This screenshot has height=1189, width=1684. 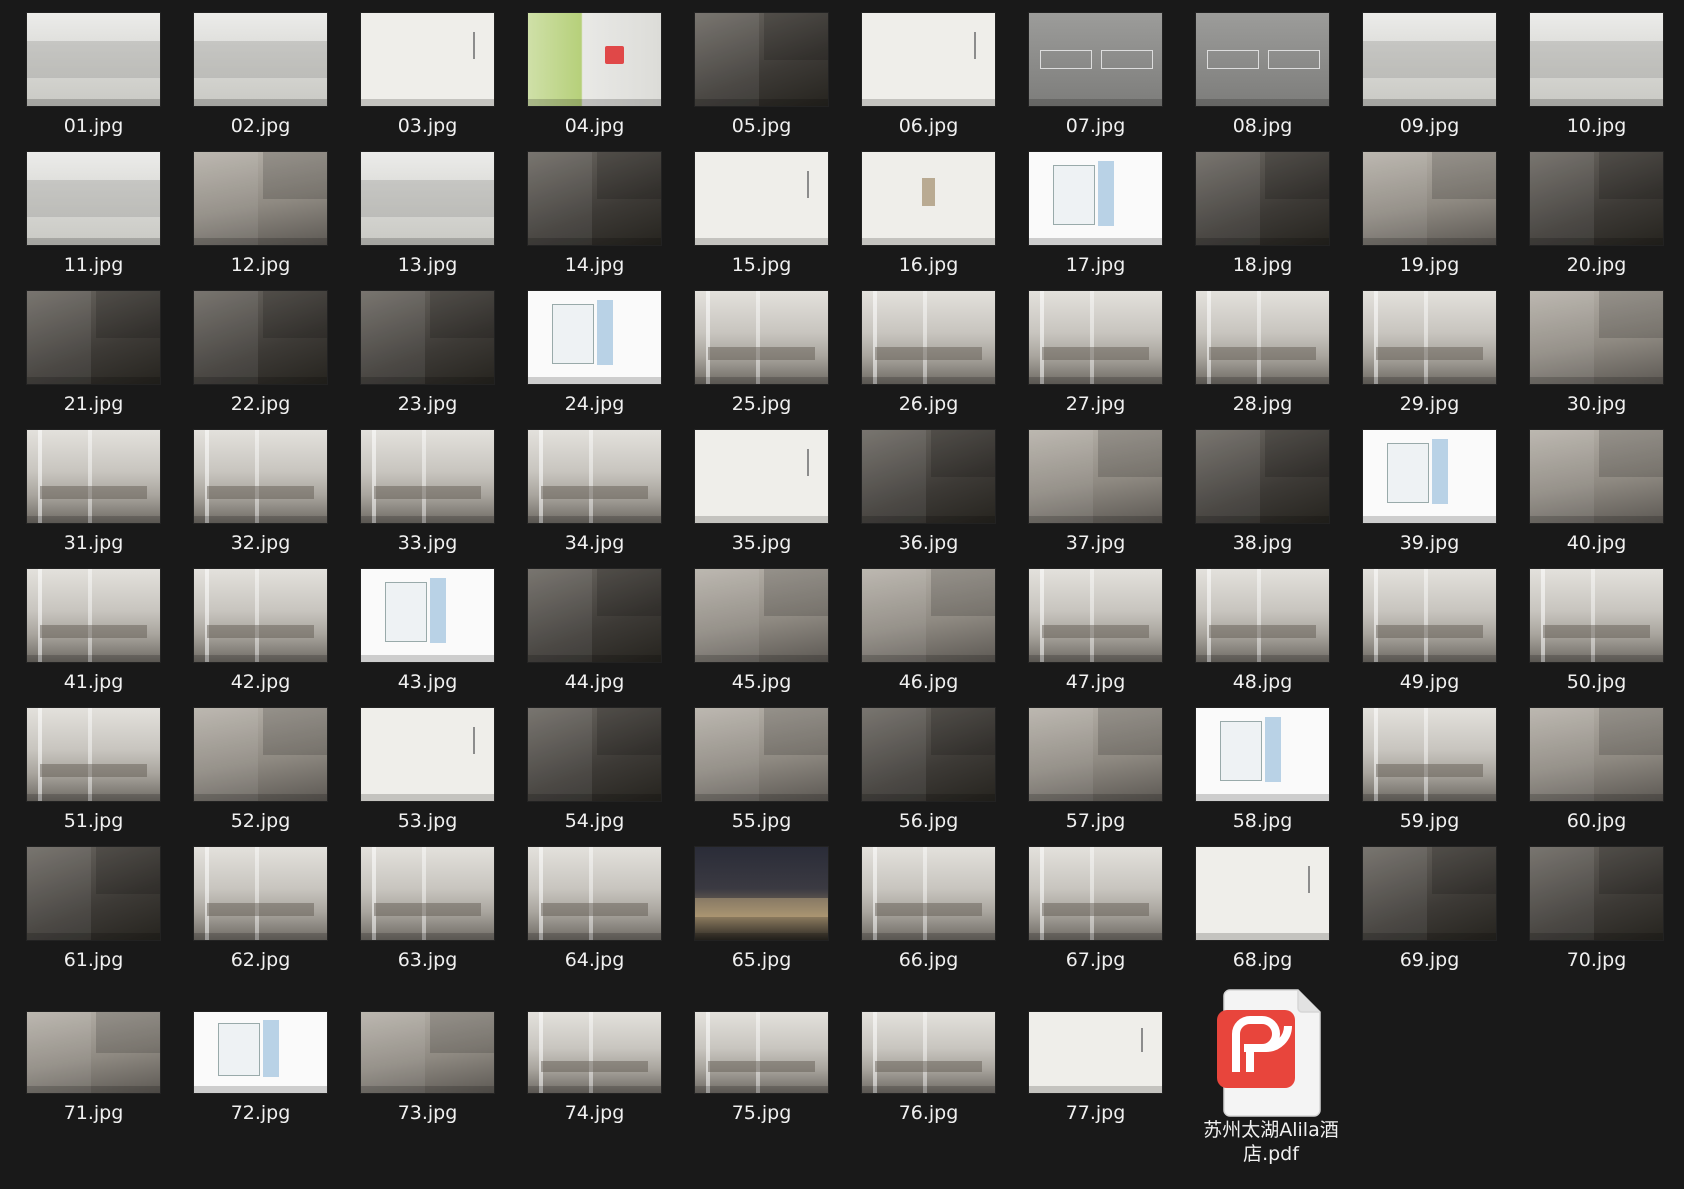 I want to click on file-item: 69.jpg, so click(x=1429, y=916).